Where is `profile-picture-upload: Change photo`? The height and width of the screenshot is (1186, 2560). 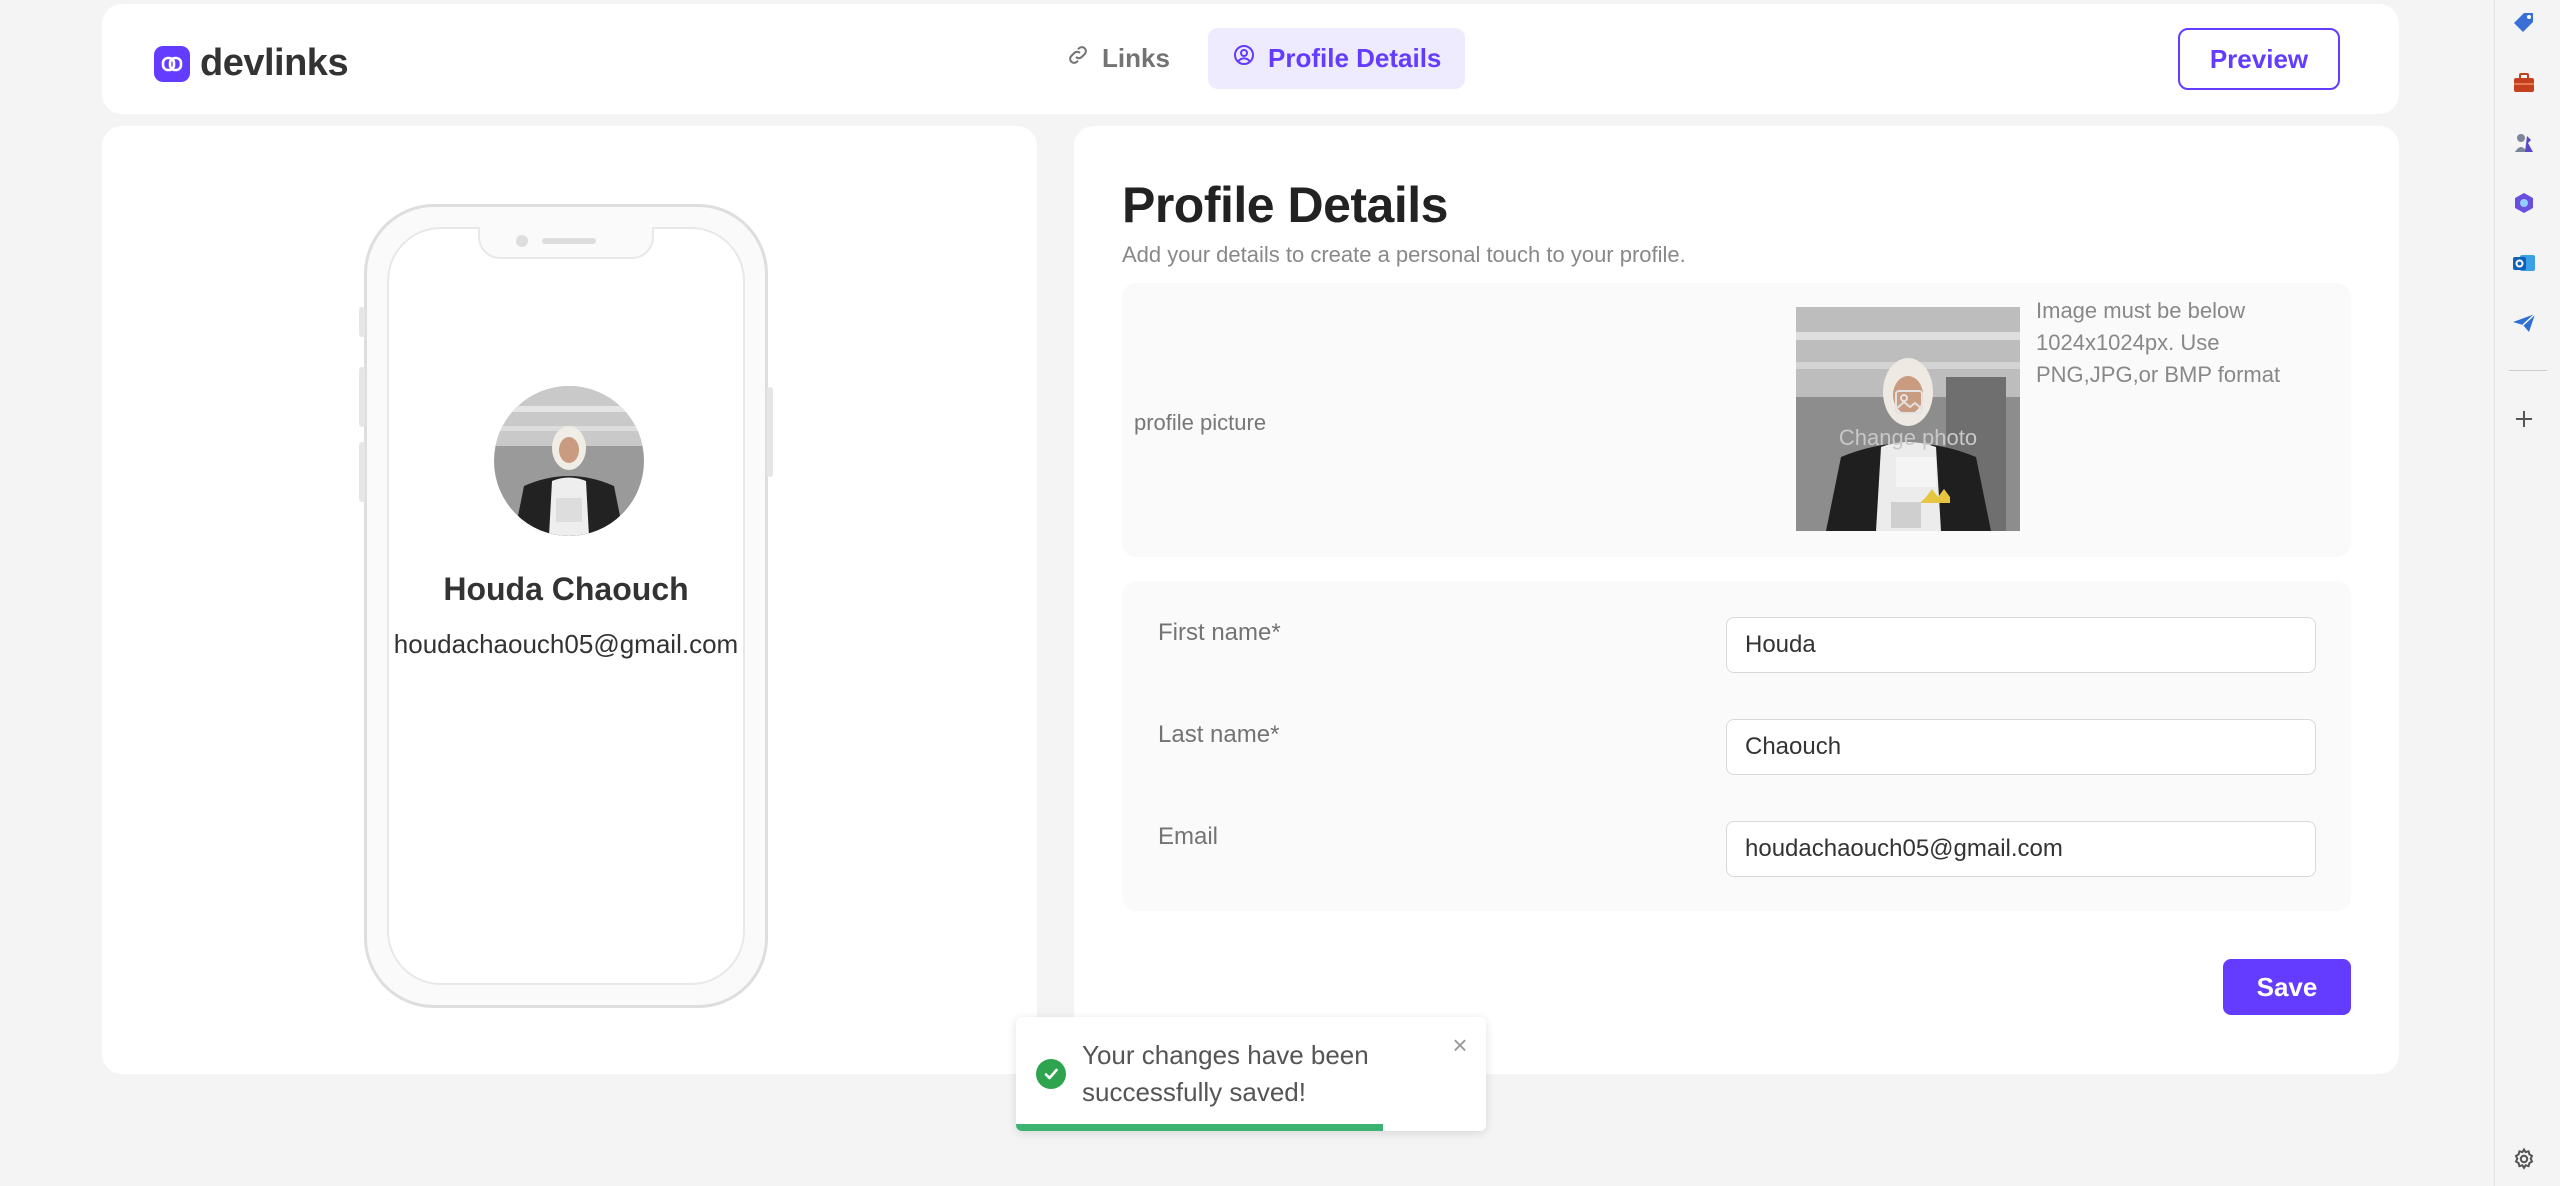 profile-picture-upload: Change photo is located at coordinates (1908, 419).